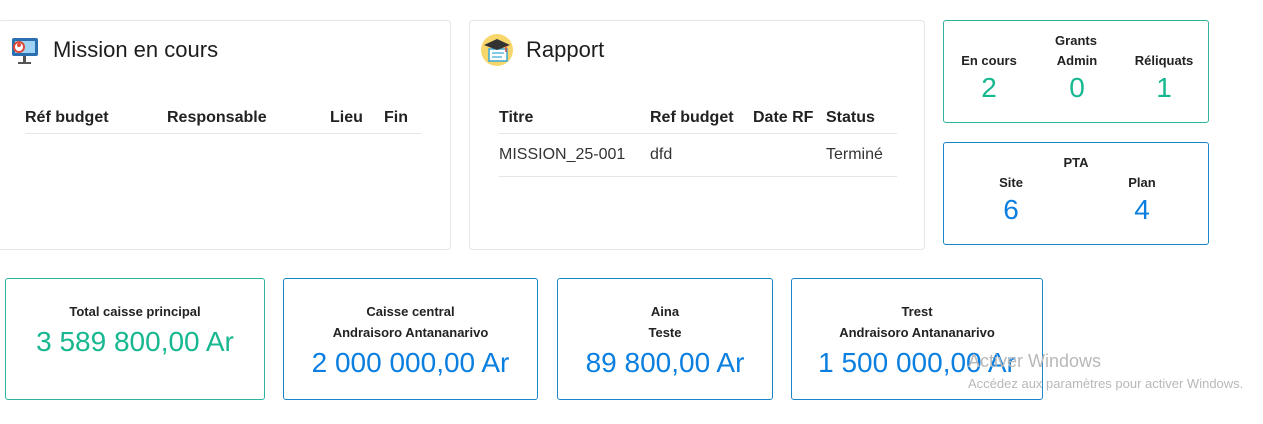 The image size is (1263, 424). Describe the element at coordinates (1011, 182) in the screenshot. I see `pta-site-label: Site` at that location.